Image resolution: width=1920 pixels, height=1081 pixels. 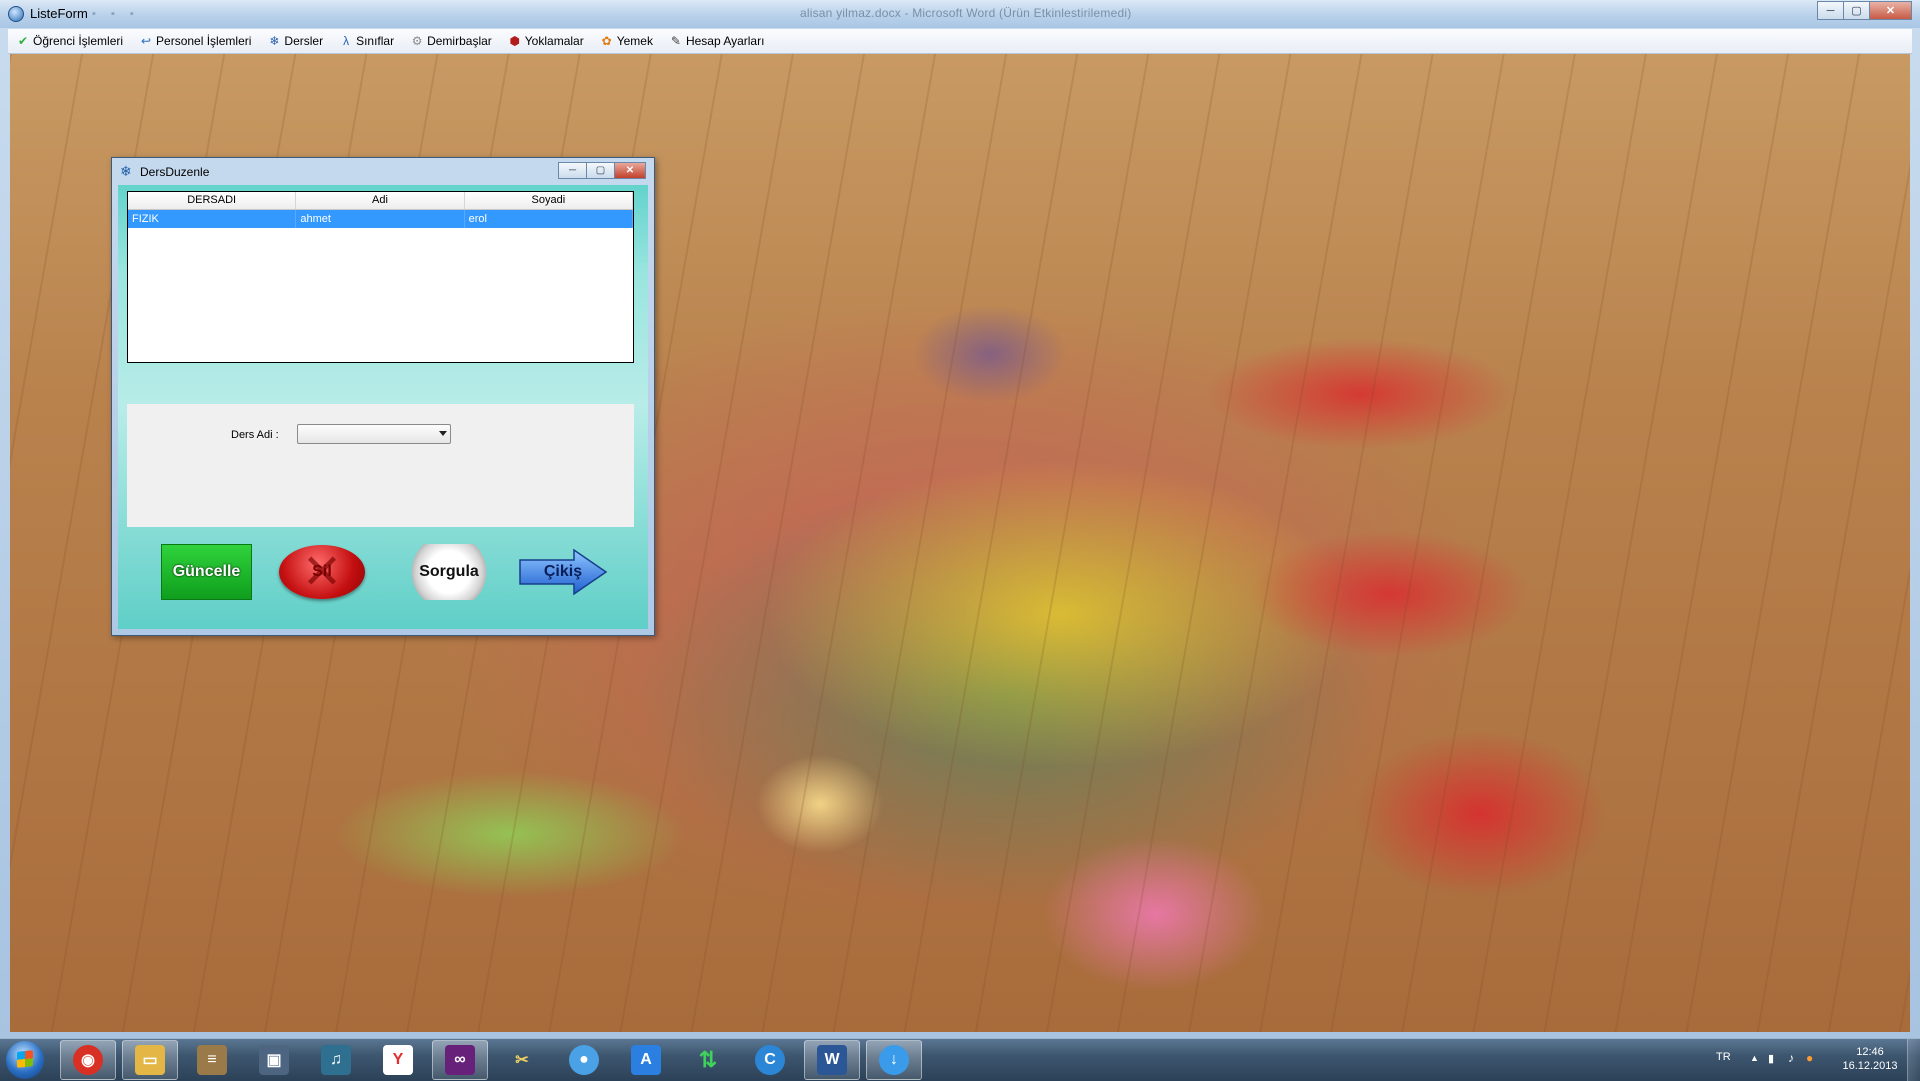 What do you see at coordinates (1805, 1060) in the screenshot?
I see `system-tray: TR ▲ ▮ ♪ ● 12:46 16.12.2013` at bounding box center [1805, 1060].